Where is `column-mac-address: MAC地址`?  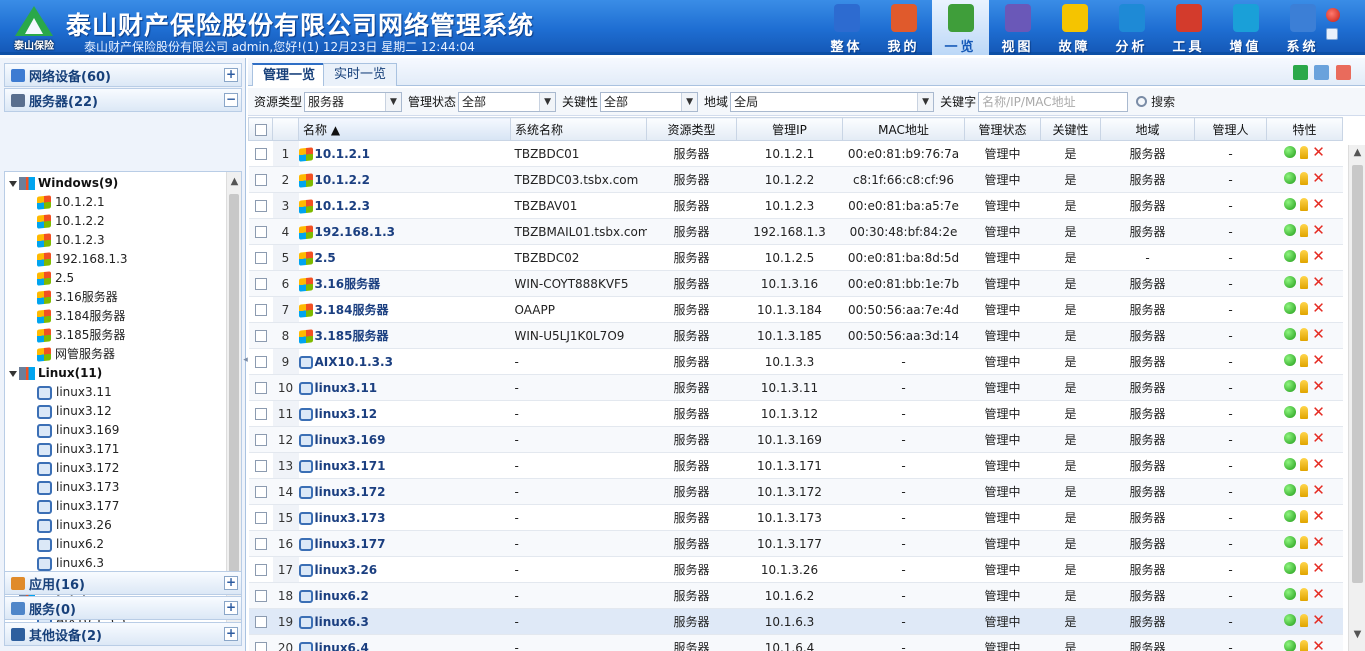 column-mac-address: MAC地址 is located at coordinates (903, 129).